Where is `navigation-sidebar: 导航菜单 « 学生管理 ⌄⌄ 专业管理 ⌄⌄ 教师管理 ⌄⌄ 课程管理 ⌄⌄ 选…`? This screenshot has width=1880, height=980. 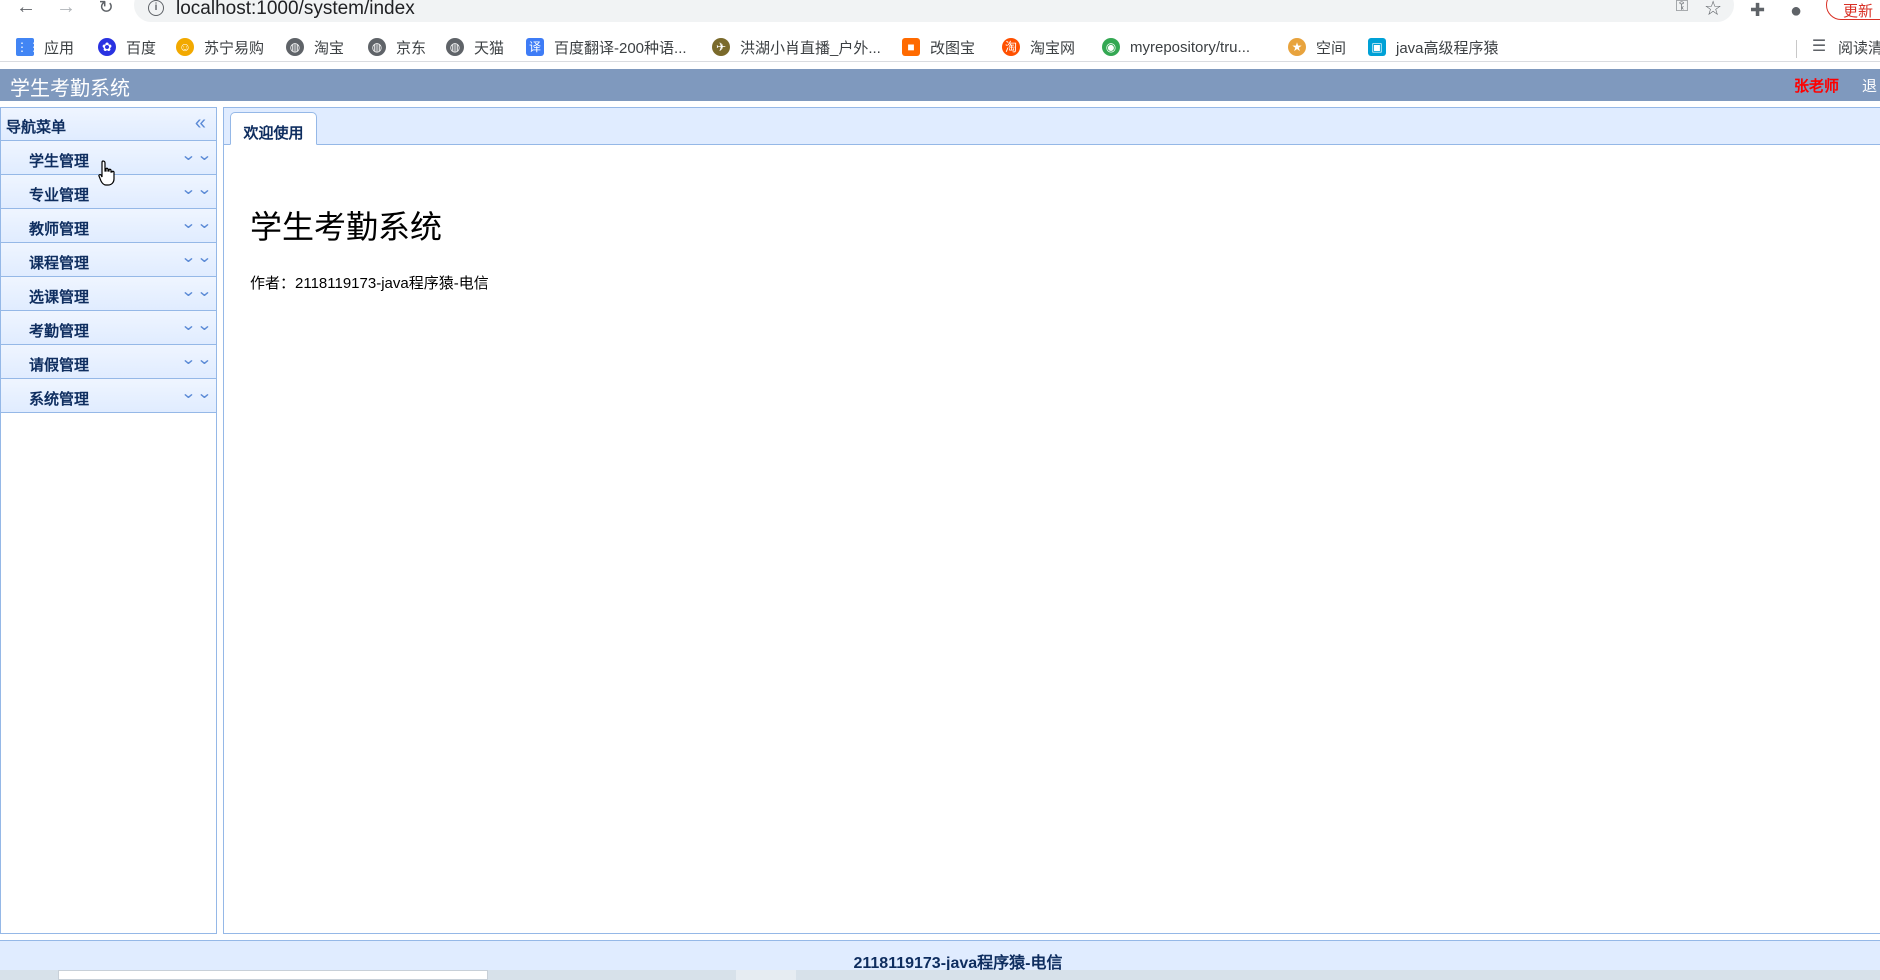 navigation-sidebar: 导航菜单 « 学生管理 ⌄⌄ 专业管理 ⌄⌄ 教师管理 ⌄⌄ 课程管理 ⌄⌄ 选… is located at coordinates (108, 520).